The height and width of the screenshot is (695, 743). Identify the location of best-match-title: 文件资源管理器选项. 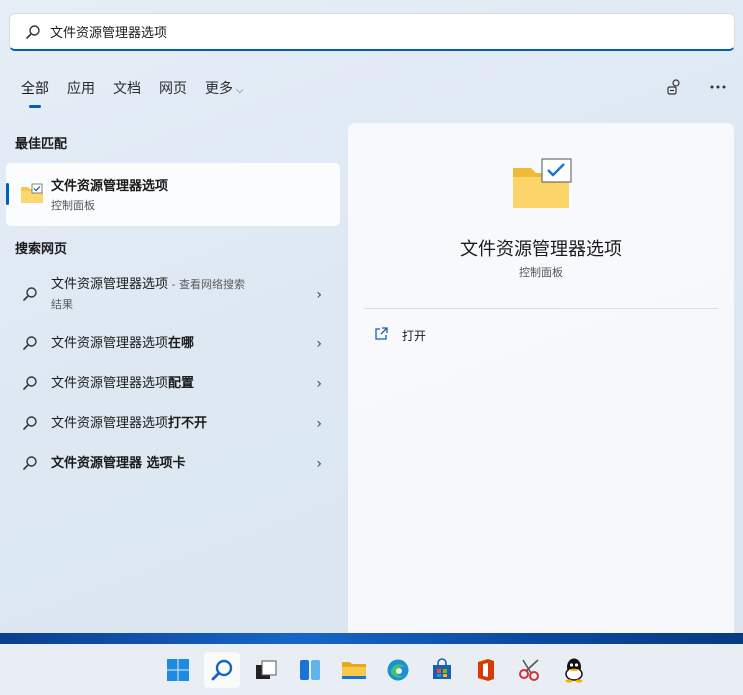
(110, 186).